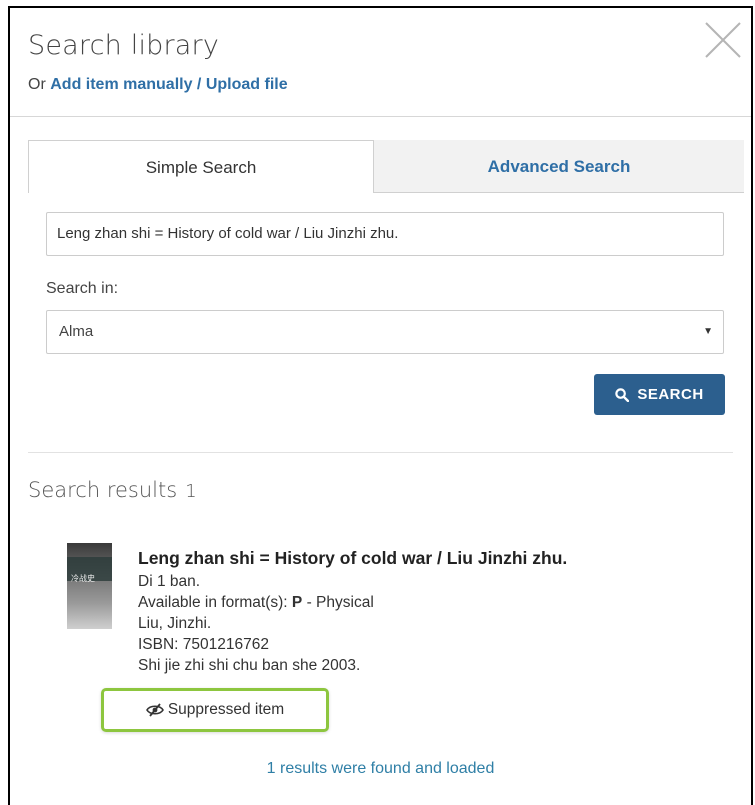  Describe the element at coordinates (380, 768) in the screenshot. I see `results-found-message: 1 results were found and loaded` at that location.